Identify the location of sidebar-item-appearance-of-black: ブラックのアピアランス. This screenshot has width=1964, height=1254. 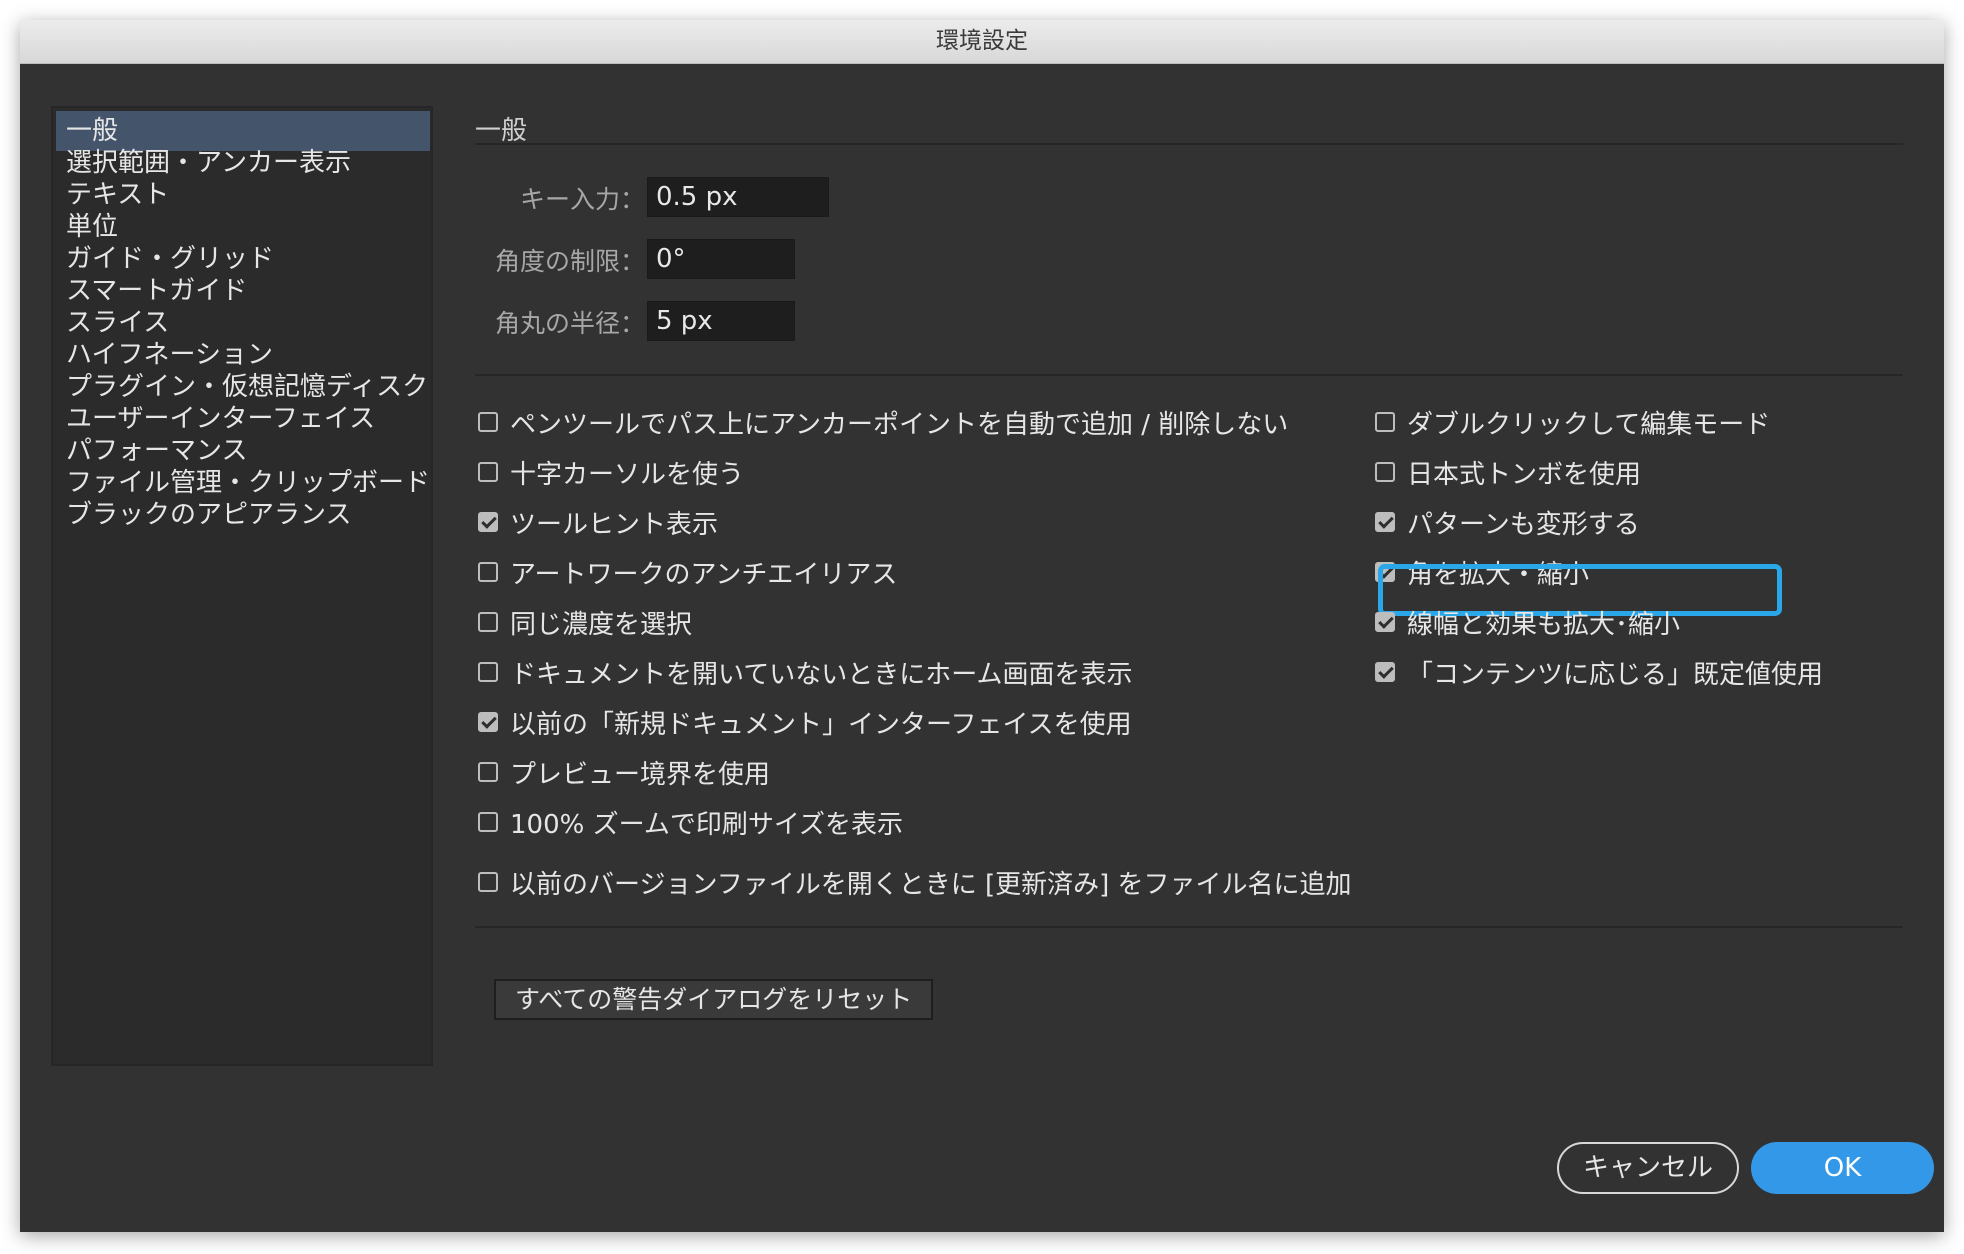
(243, 515).